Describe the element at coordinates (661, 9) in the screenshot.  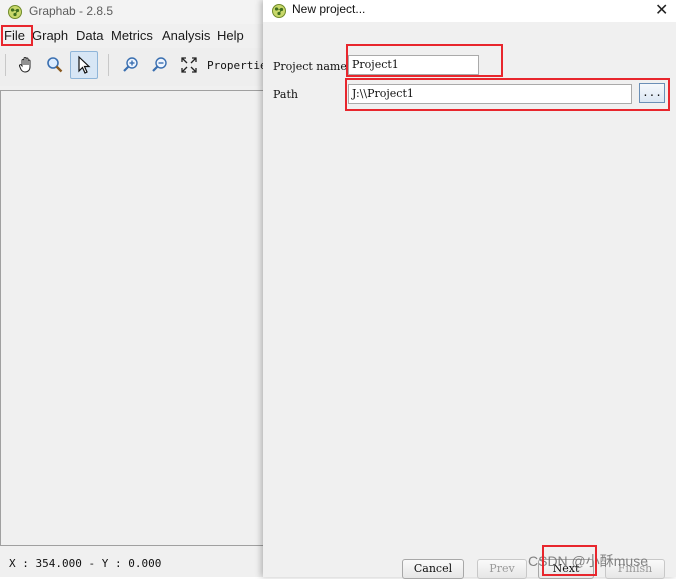
I see `close-icon: ✕` at that location.